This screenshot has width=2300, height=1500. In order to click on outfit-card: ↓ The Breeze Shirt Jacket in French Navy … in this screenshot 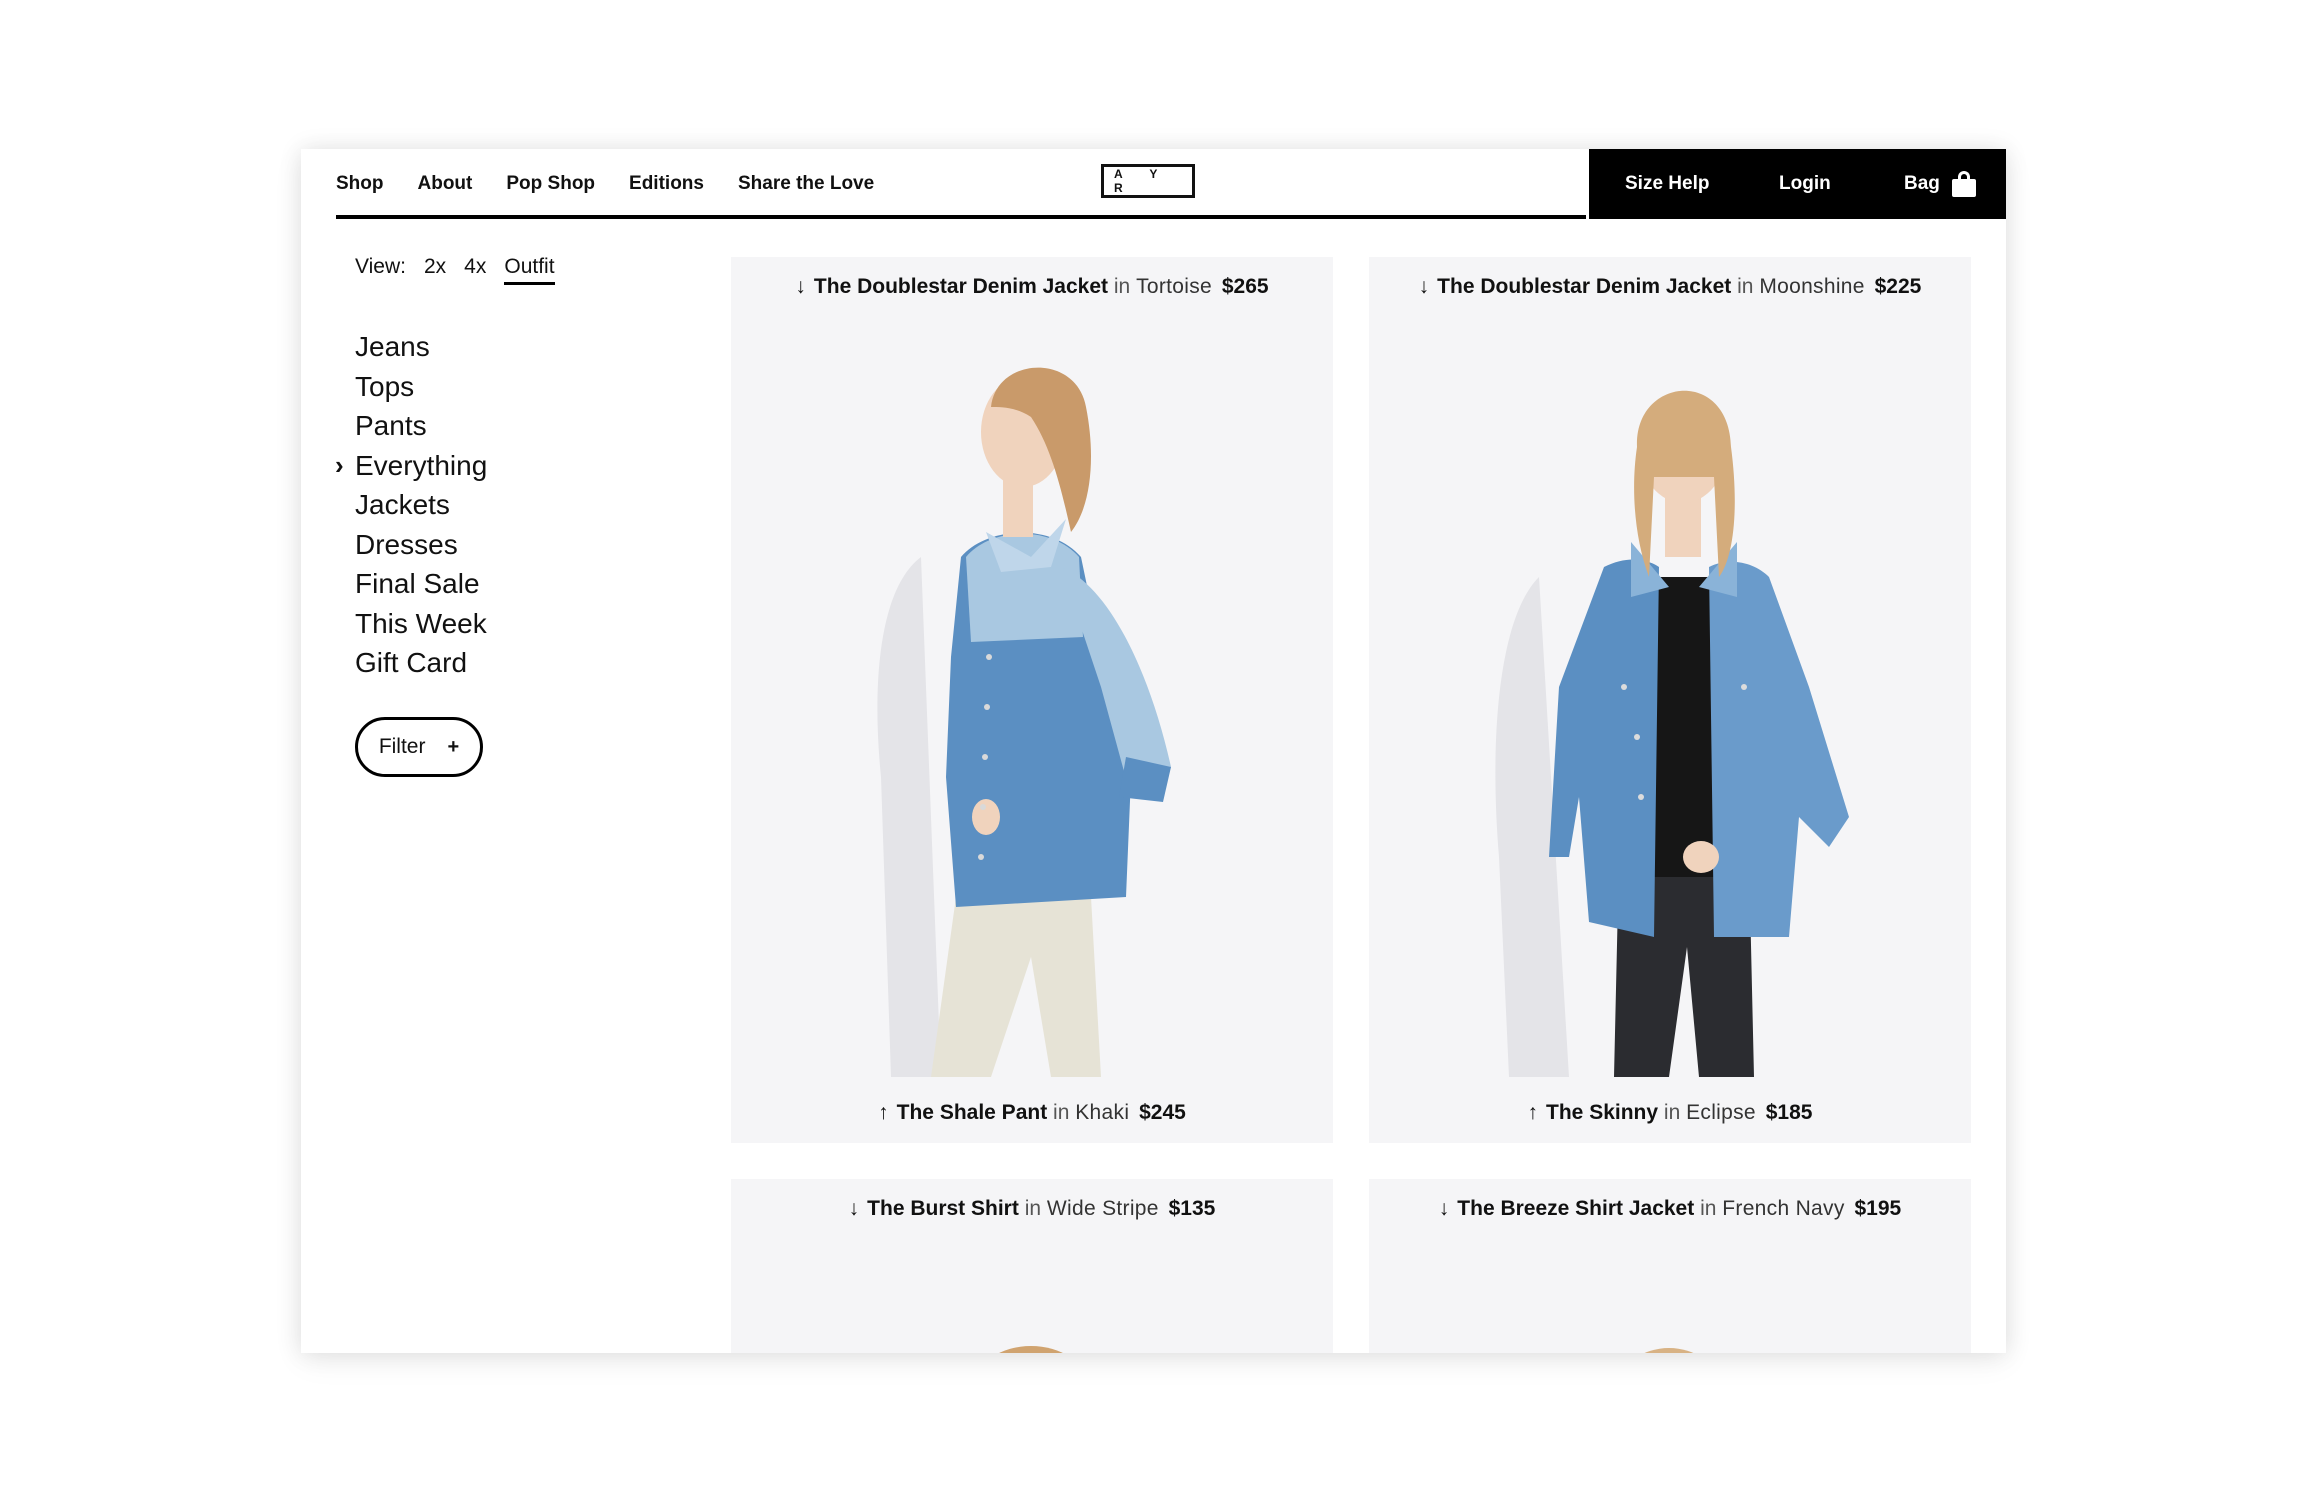, I will do `click(1670, 1266)`.